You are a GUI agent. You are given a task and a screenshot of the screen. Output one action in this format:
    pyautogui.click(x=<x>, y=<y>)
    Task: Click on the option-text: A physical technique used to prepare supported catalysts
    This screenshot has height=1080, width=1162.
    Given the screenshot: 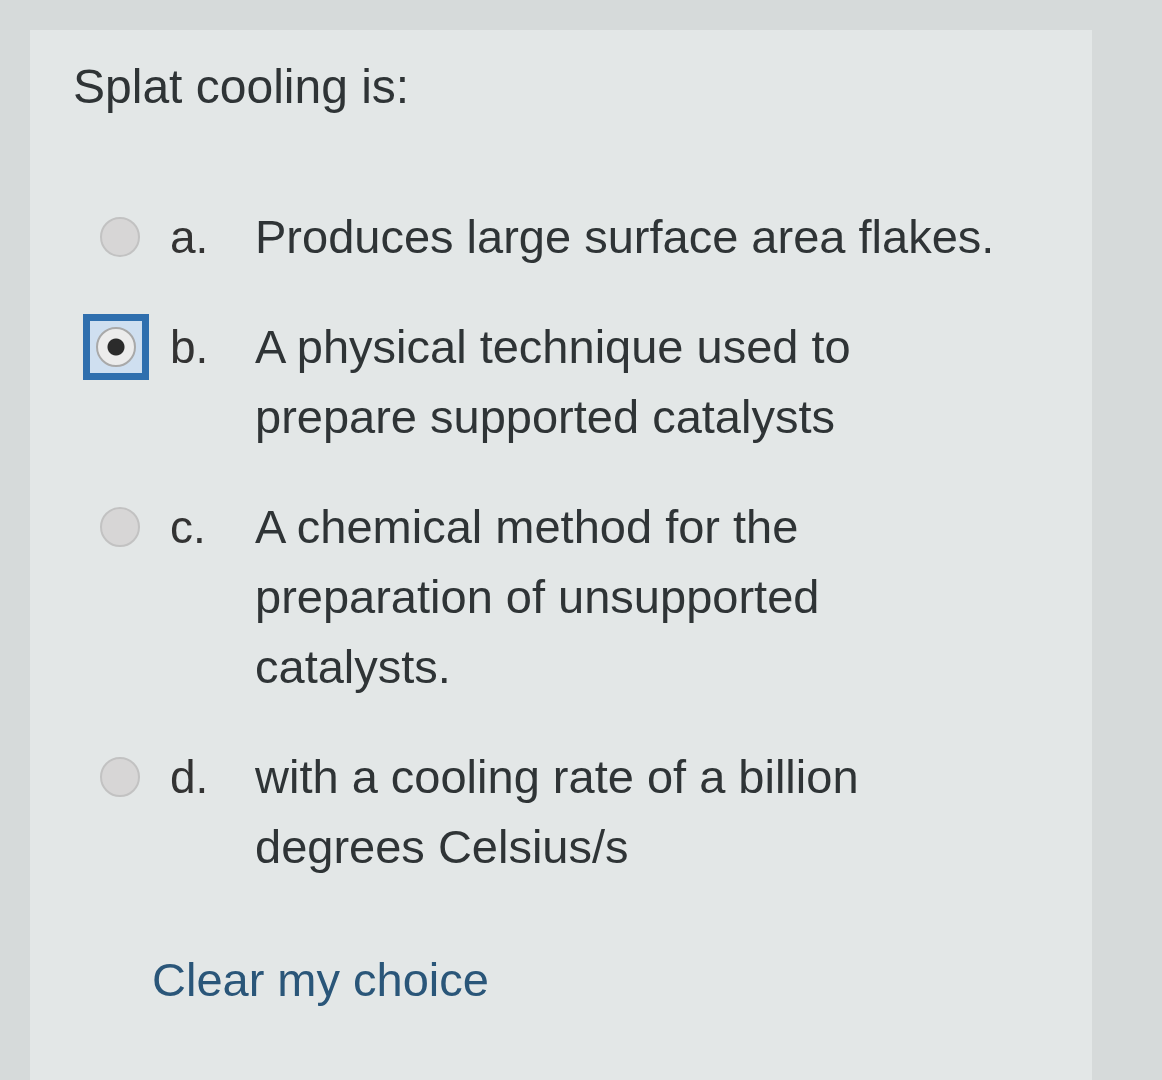 What is the action you would take?
    pyautogui.click(x=553, y=382)
    